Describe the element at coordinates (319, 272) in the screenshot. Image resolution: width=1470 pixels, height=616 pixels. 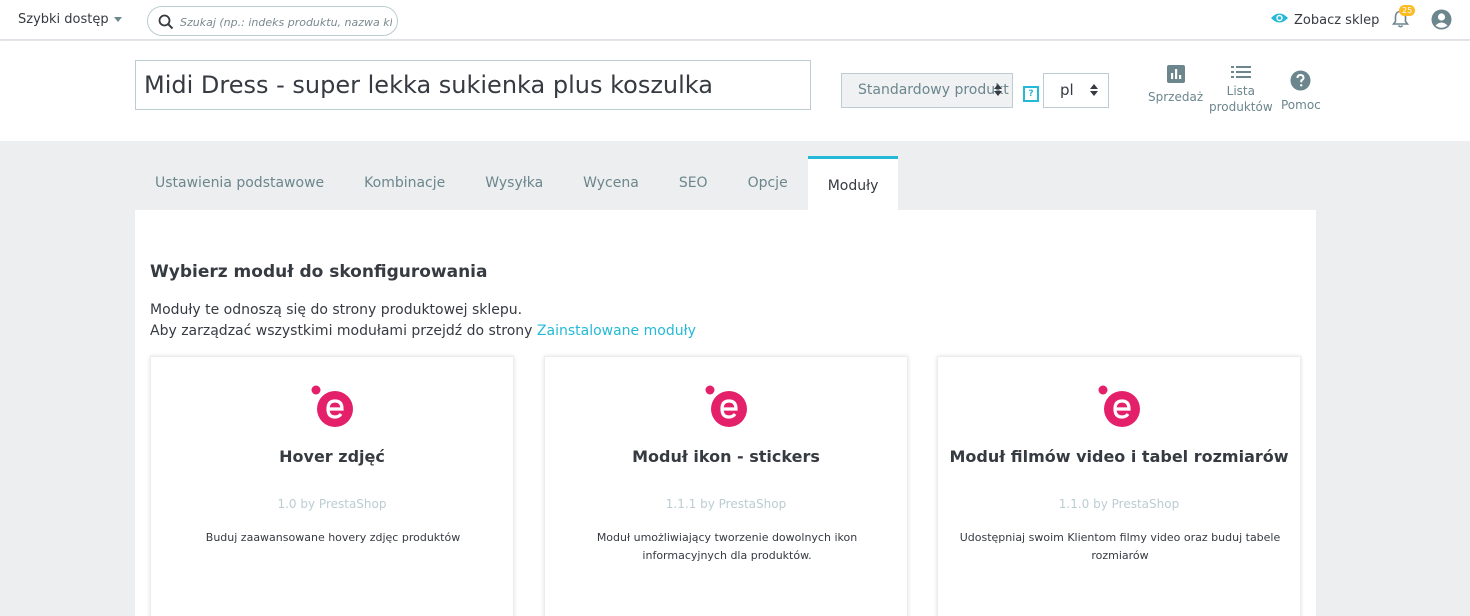
I see `section-title: Wybierz moduł do skonfigurowania` at that location.